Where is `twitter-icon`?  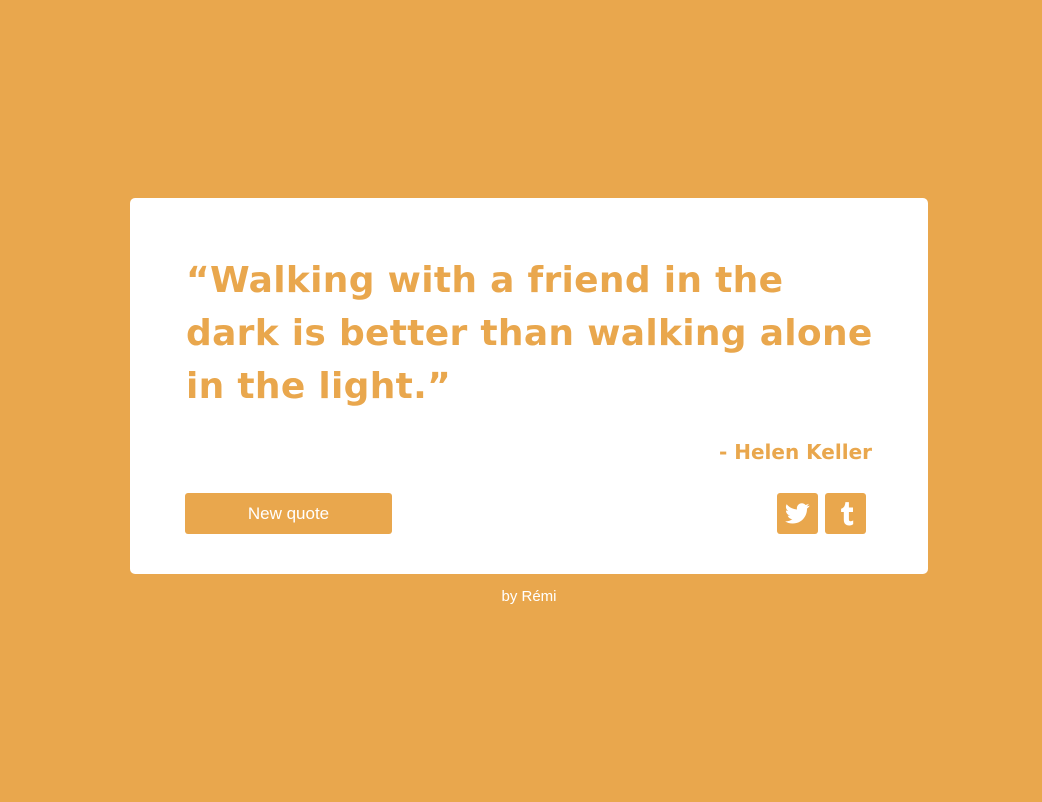 twitter-icon is located at coordinates (797, 513).